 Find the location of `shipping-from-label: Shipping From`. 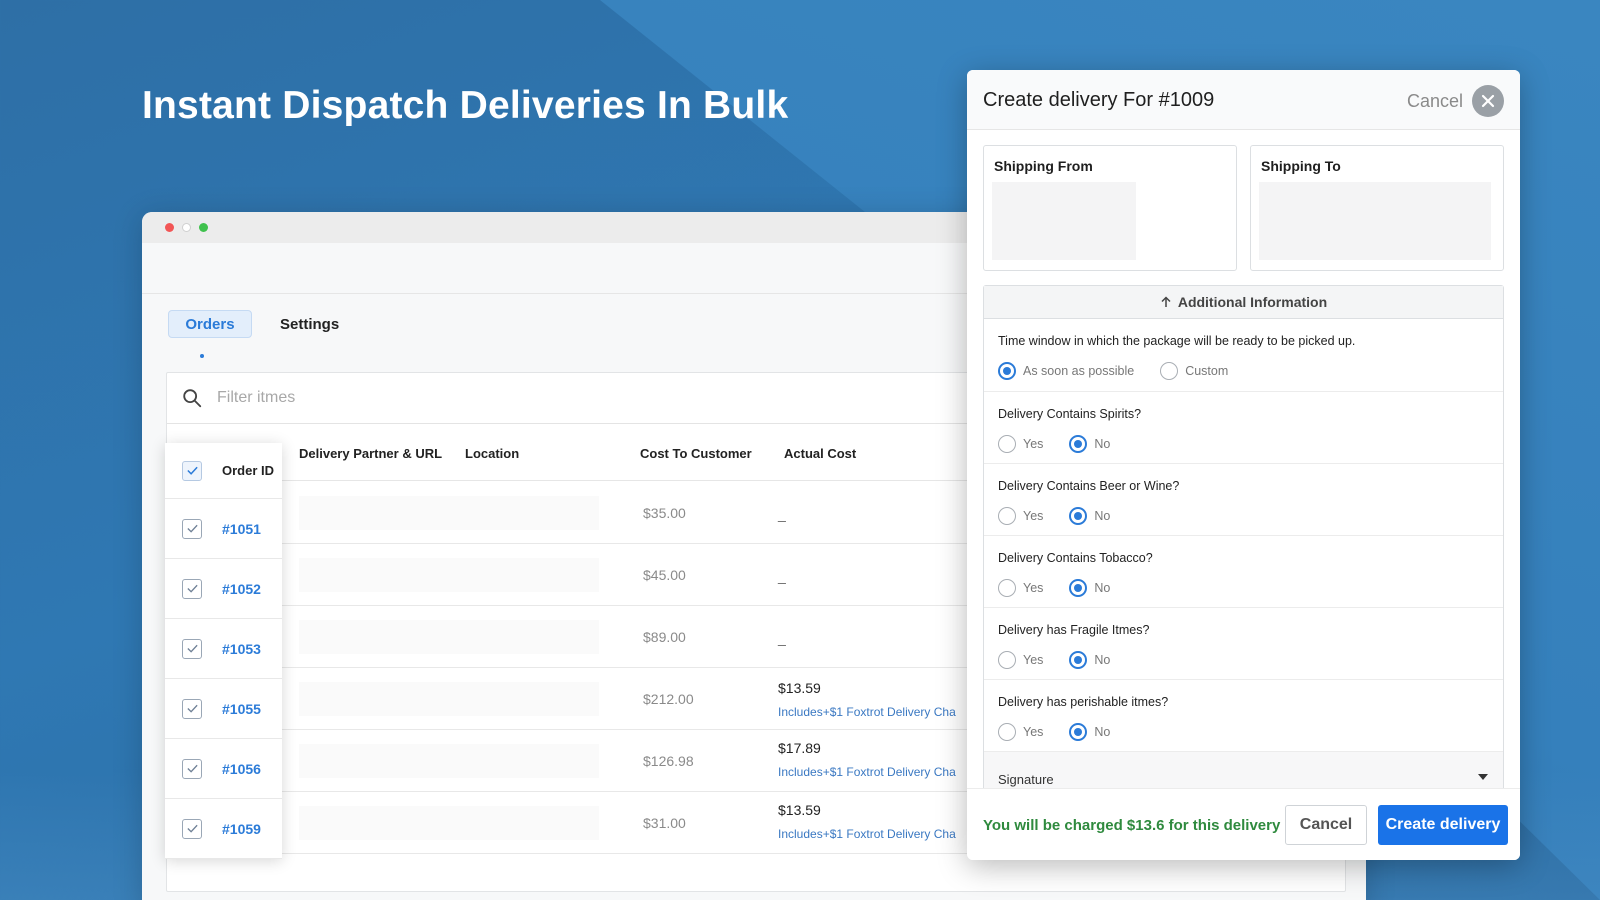

shipping-from-label: Shipping From is located at coordinates (1043, 166).